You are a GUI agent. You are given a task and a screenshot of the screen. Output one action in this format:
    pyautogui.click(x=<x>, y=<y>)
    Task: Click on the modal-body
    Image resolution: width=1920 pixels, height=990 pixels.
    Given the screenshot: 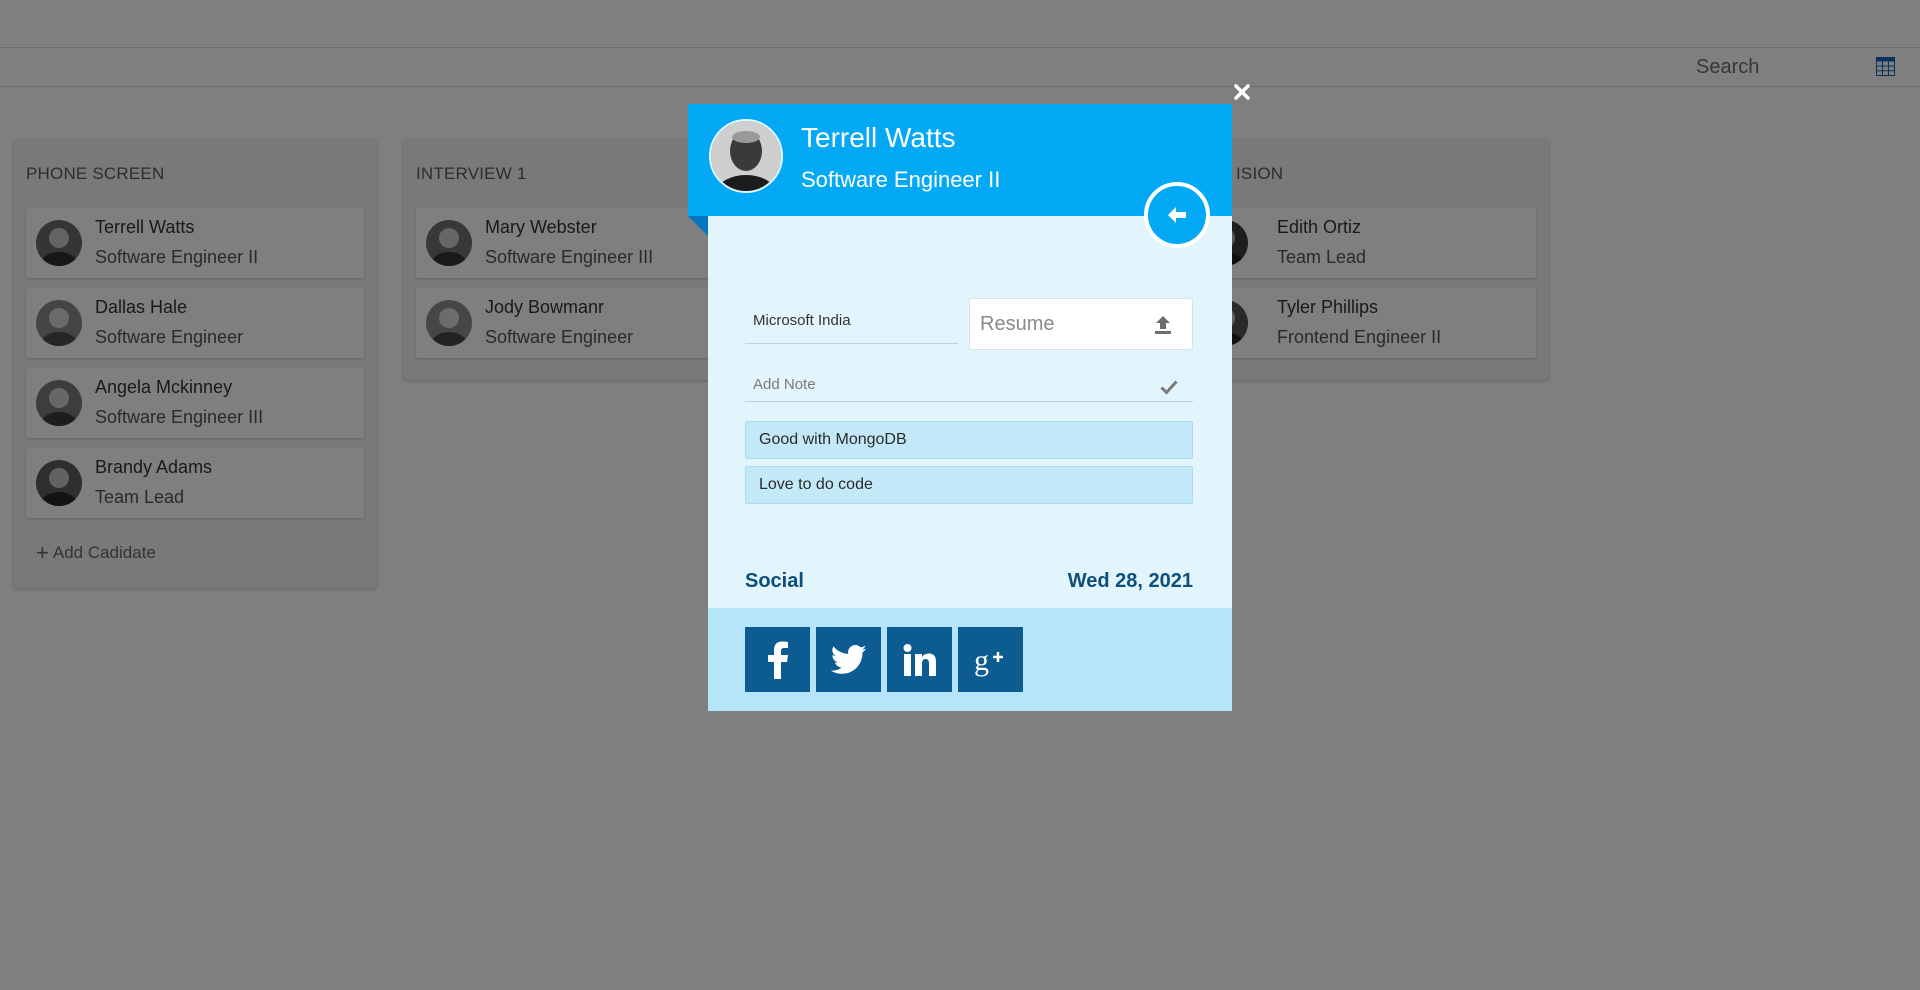 What is the action you would take?
    pyautogui.click(x=970, y=412)
    